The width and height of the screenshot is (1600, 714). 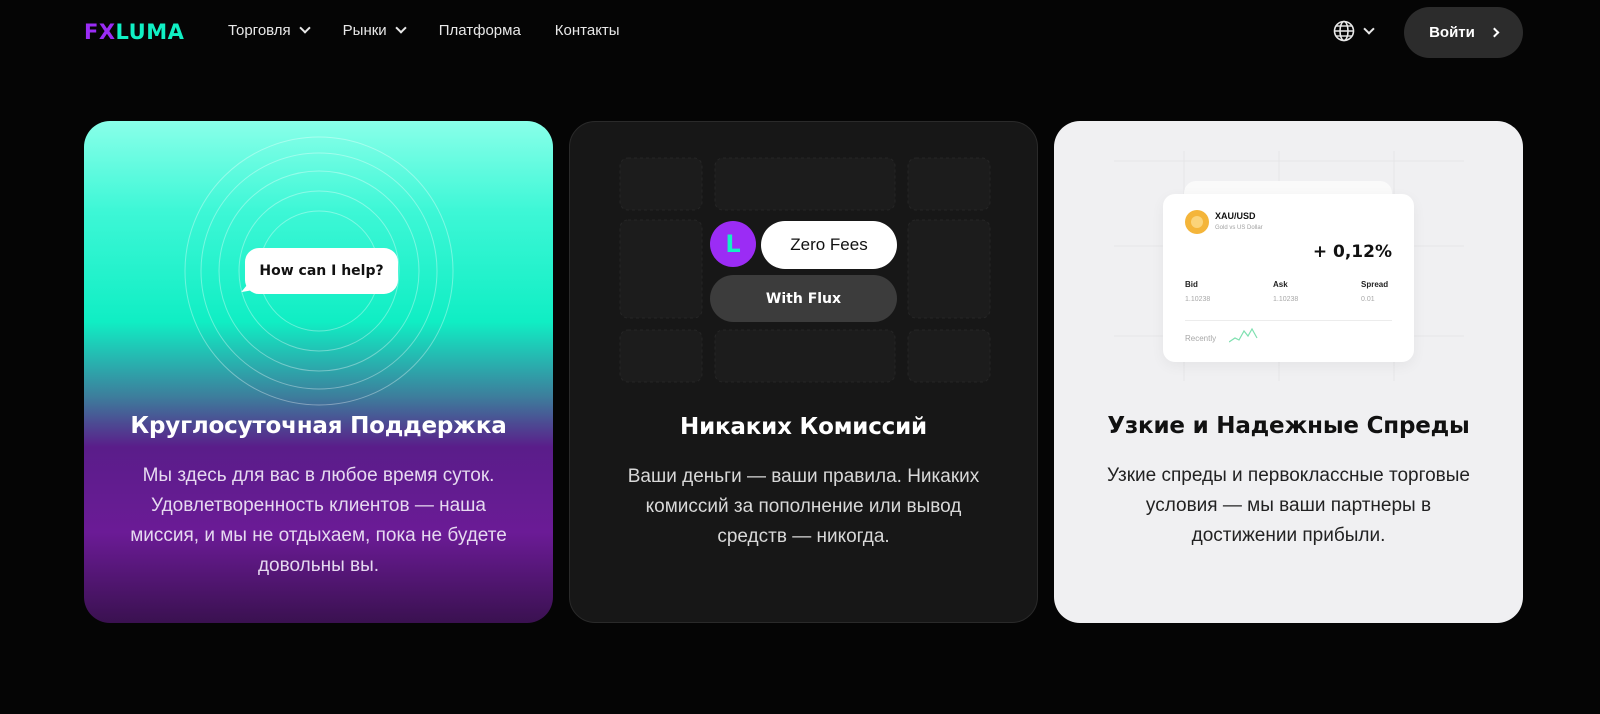 I want to click on chat-bubble: How can I help?, so click(x=321, y=271).